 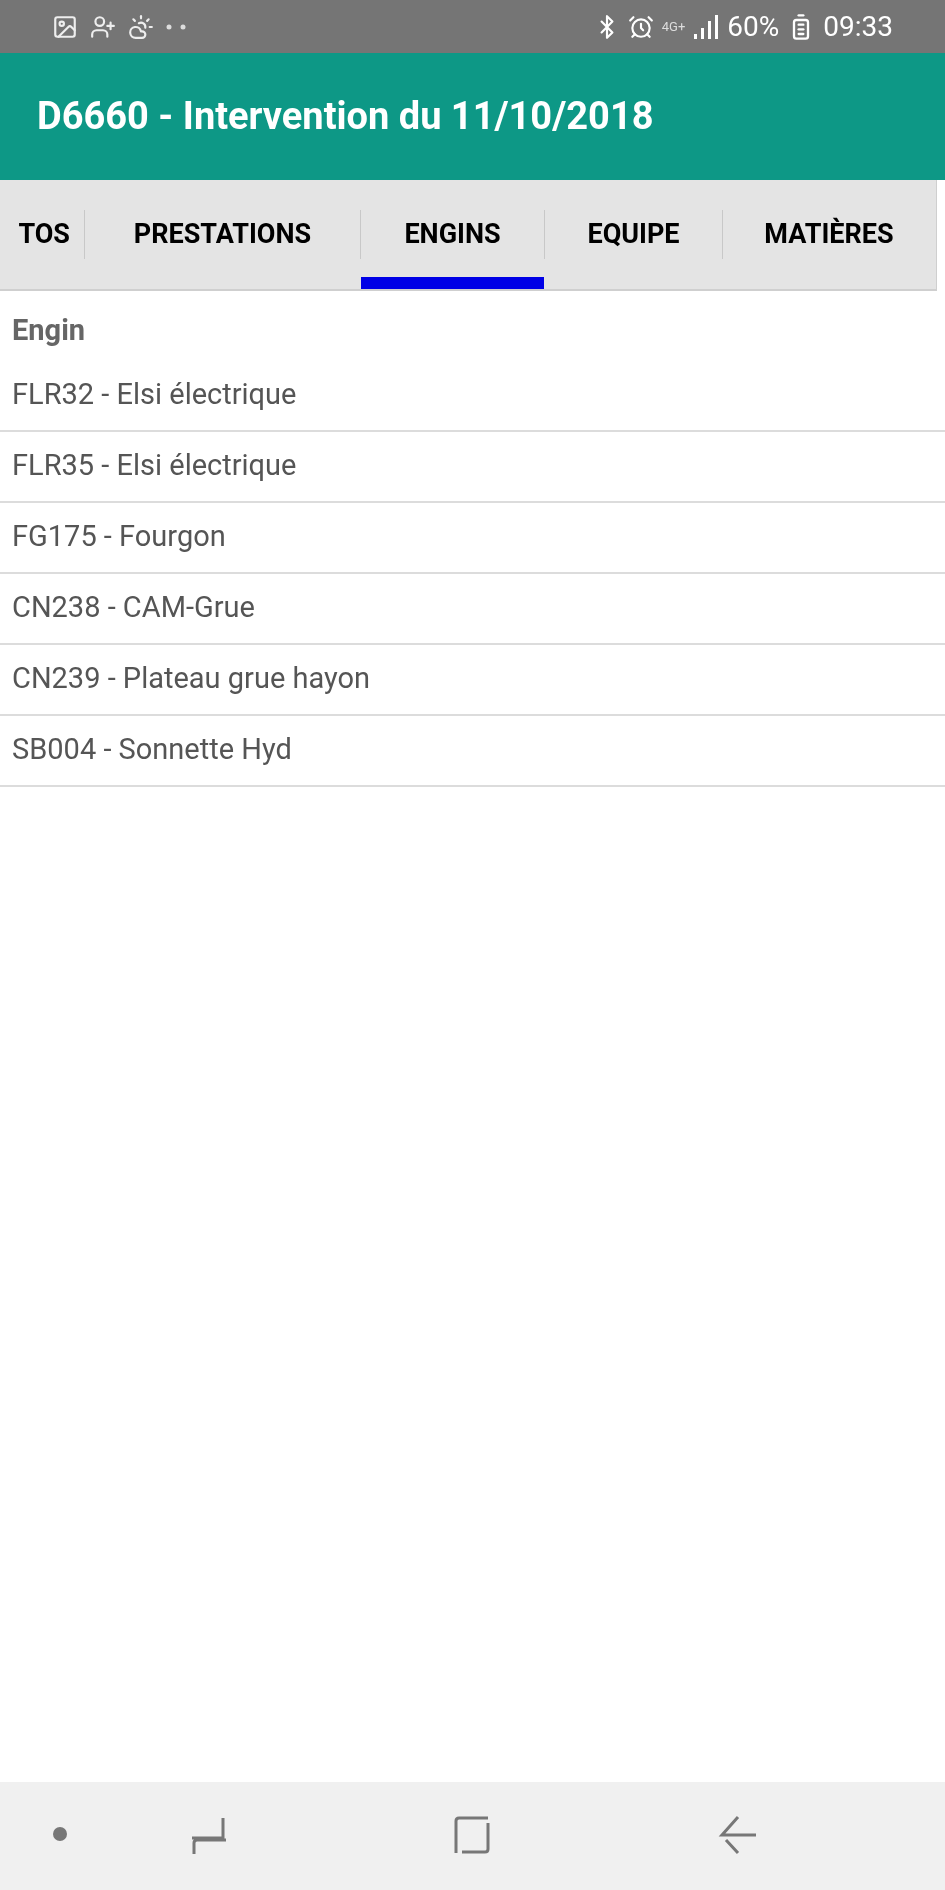 What do you see at coordinates (472, 467) in the screenshot?
I see `list-row: FLR35 - Elsi électrique` at bounding box center [472, 467].